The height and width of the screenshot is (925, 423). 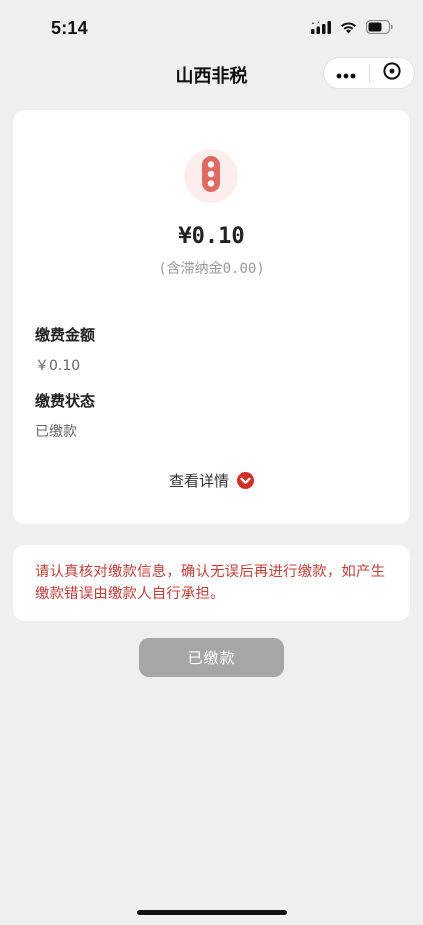 I want to click on payment-amount: ¥0.10, so click(x=211, y=236).